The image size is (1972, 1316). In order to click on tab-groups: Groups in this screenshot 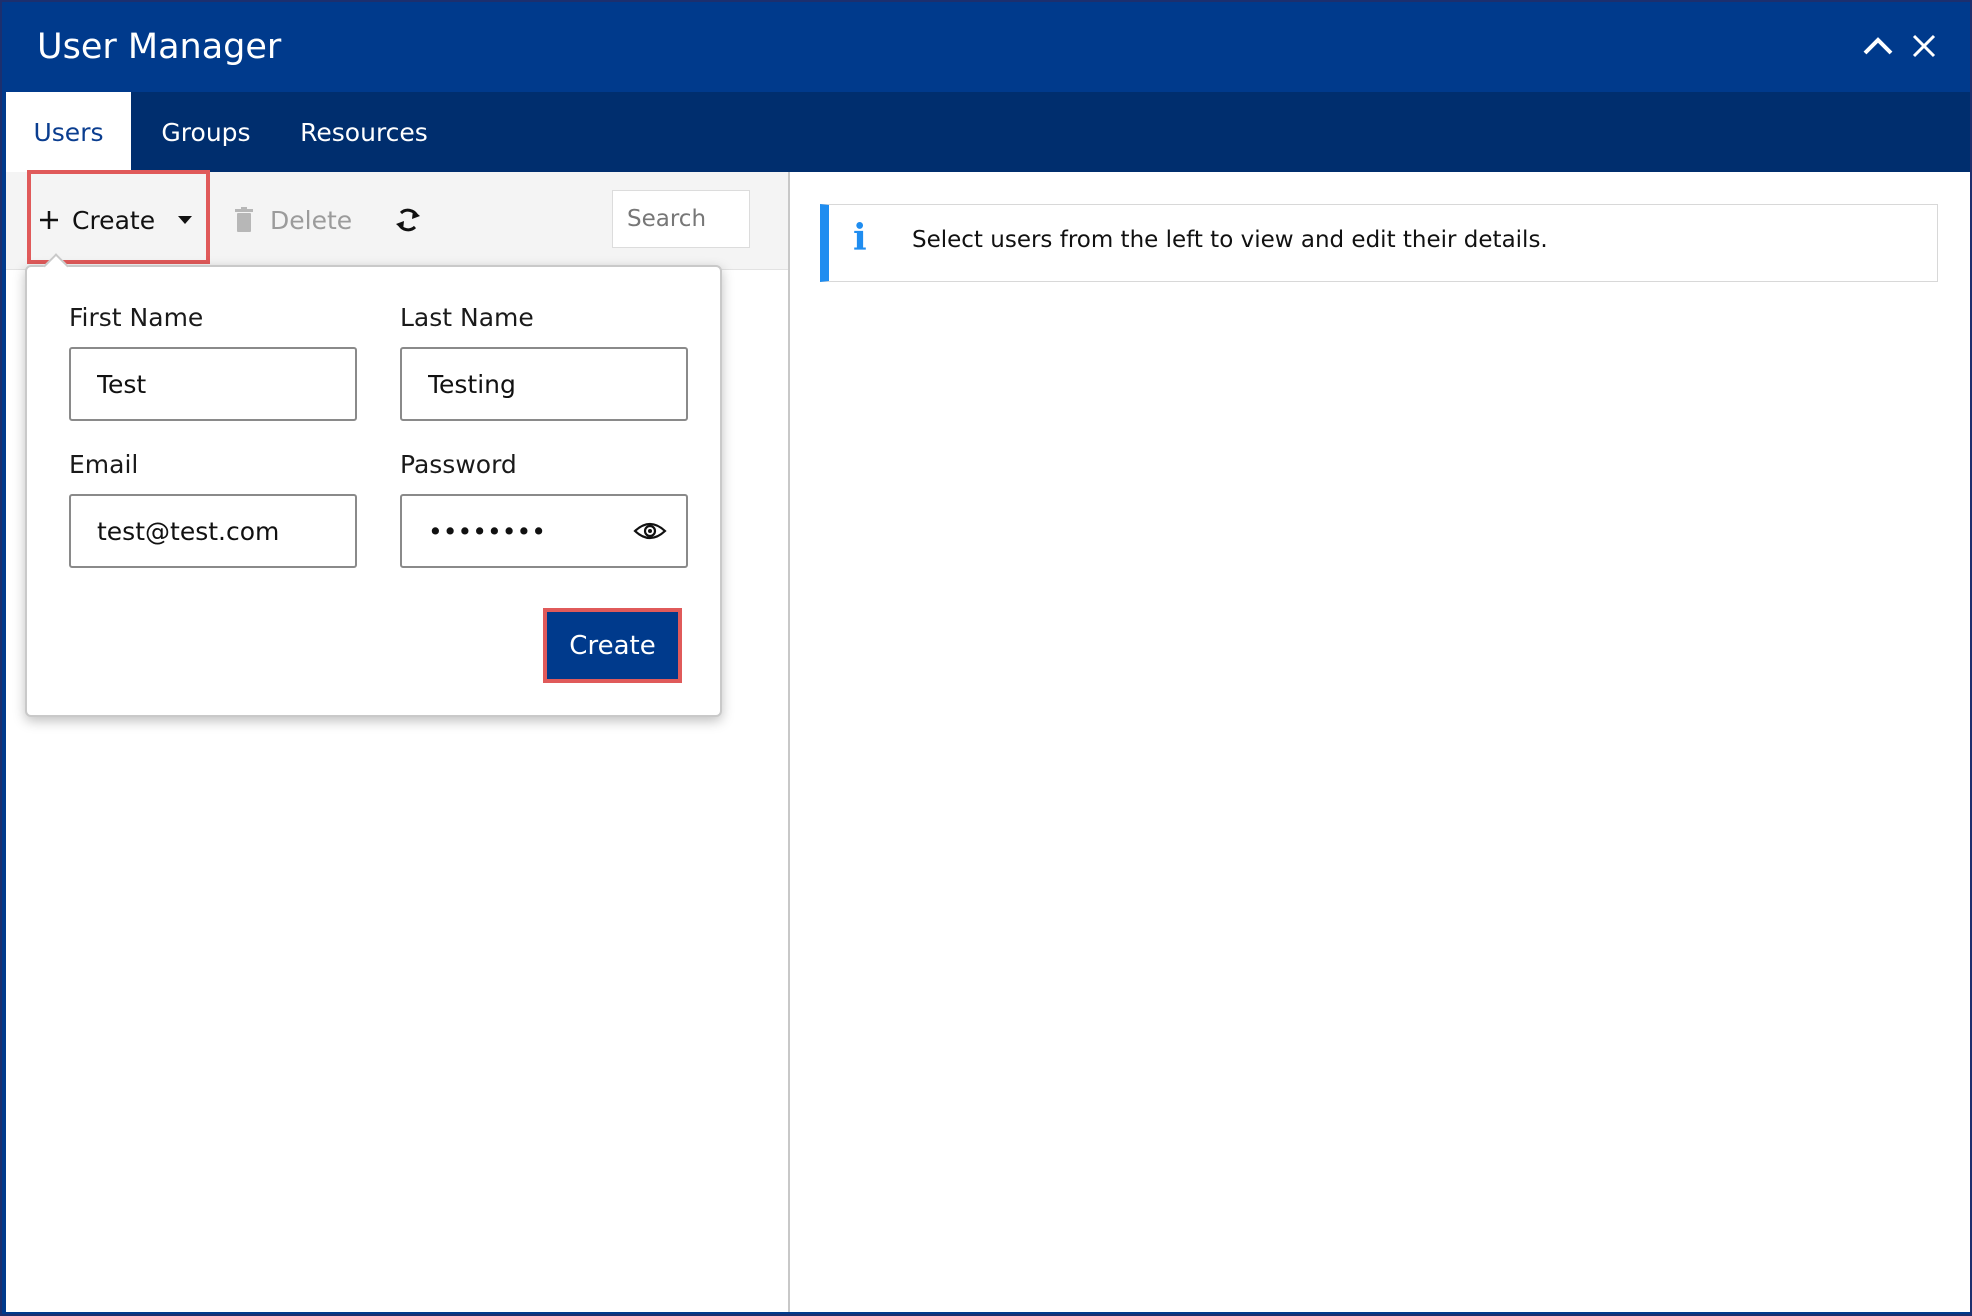, I will do `click(206, 132)`.